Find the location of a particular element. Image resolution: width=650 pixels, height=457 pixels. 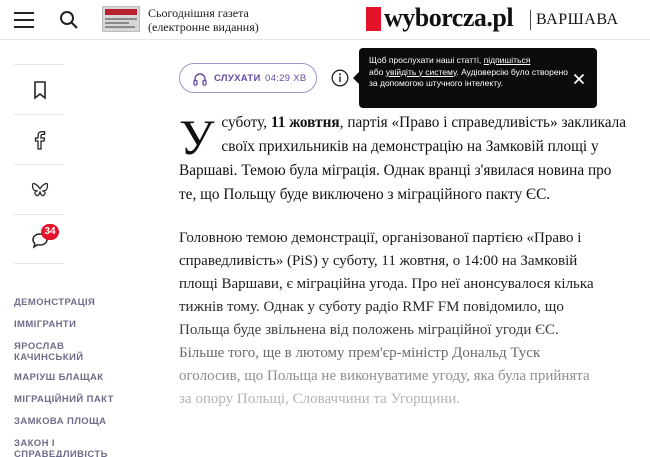

search-icon is located at coordinates (69, 20).